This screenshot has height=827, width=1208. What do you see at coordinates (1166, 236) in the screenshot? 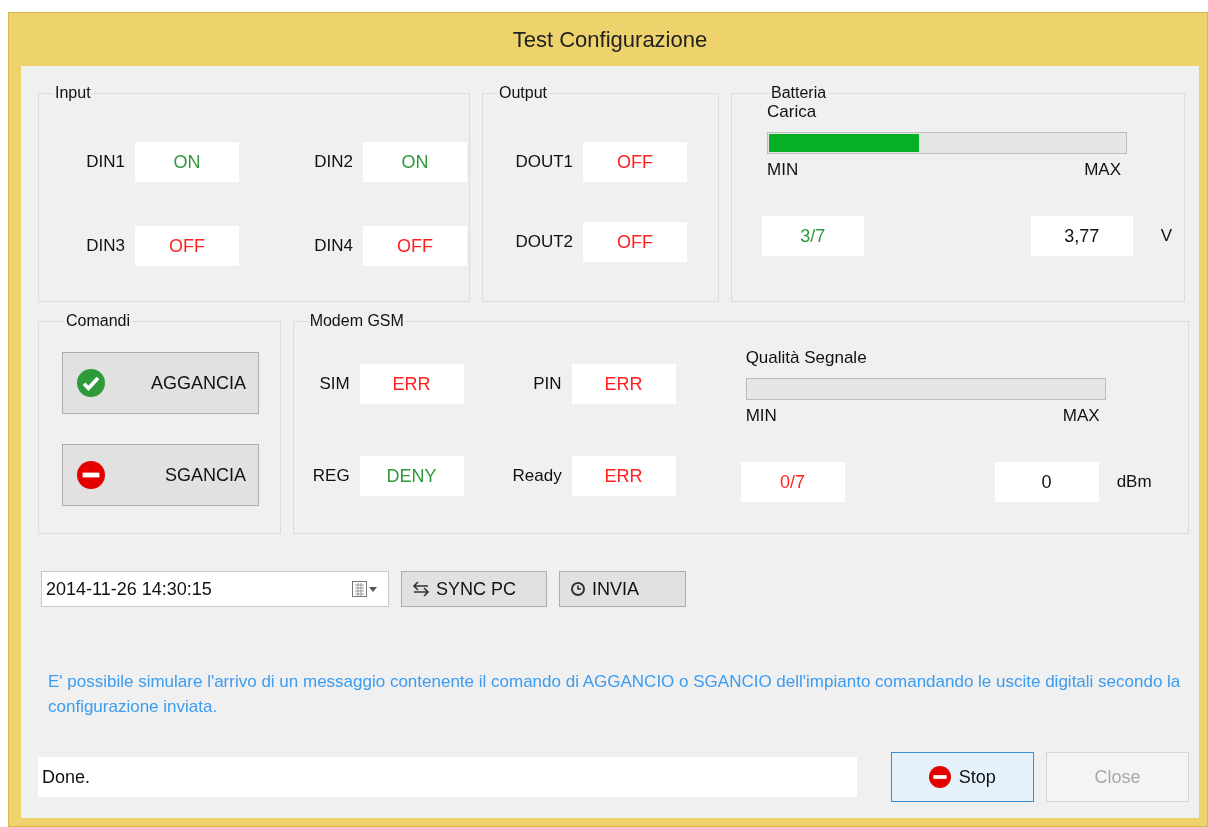
I see `unit-label: V` at bounding box center [1166, 236].